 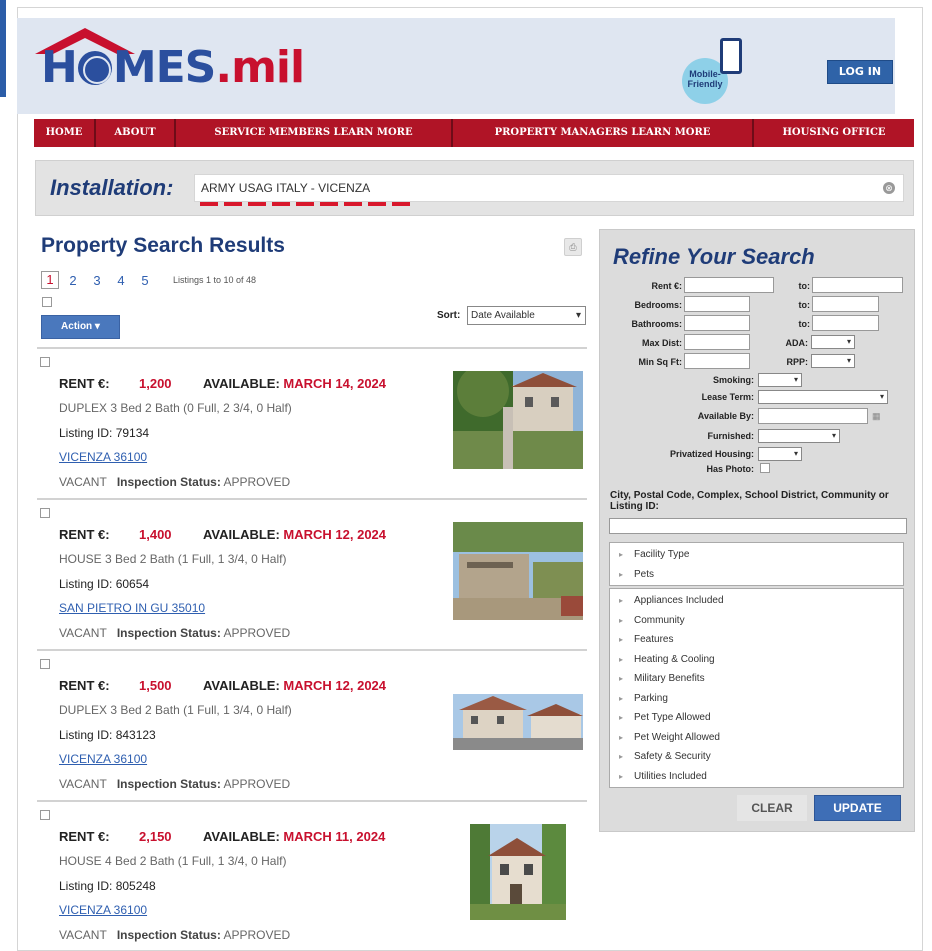 What do you see at coordinates (780, 454) in the screenshot?
I see `privatized-housing-select: ▾` at bounding box center [780, 454].